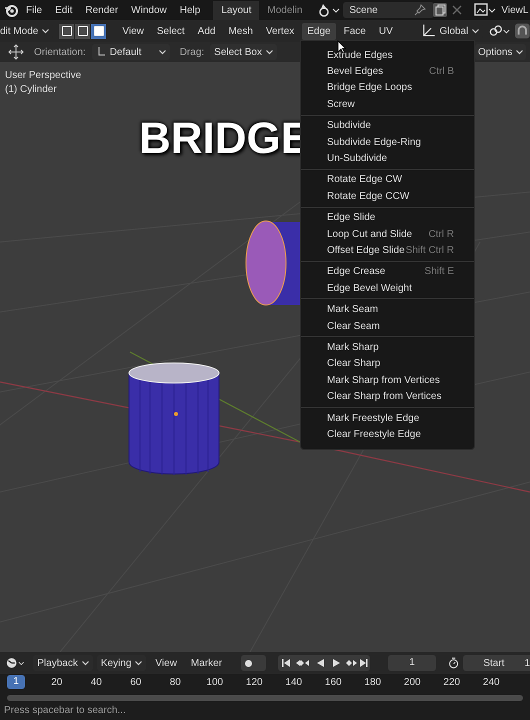  I want to click on menu-item: Mark Sharp from Vertices, so click(387, 380).